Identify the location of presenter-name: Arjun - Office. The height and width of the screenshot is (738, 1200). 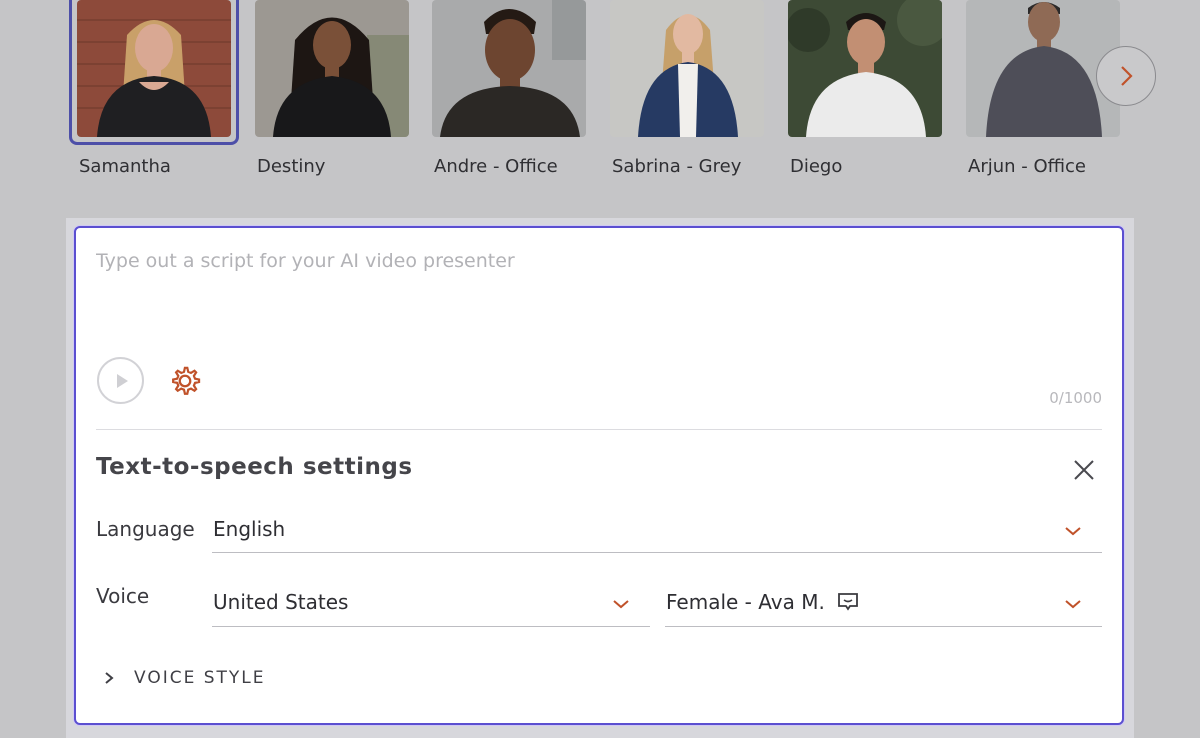
(1027, 166).